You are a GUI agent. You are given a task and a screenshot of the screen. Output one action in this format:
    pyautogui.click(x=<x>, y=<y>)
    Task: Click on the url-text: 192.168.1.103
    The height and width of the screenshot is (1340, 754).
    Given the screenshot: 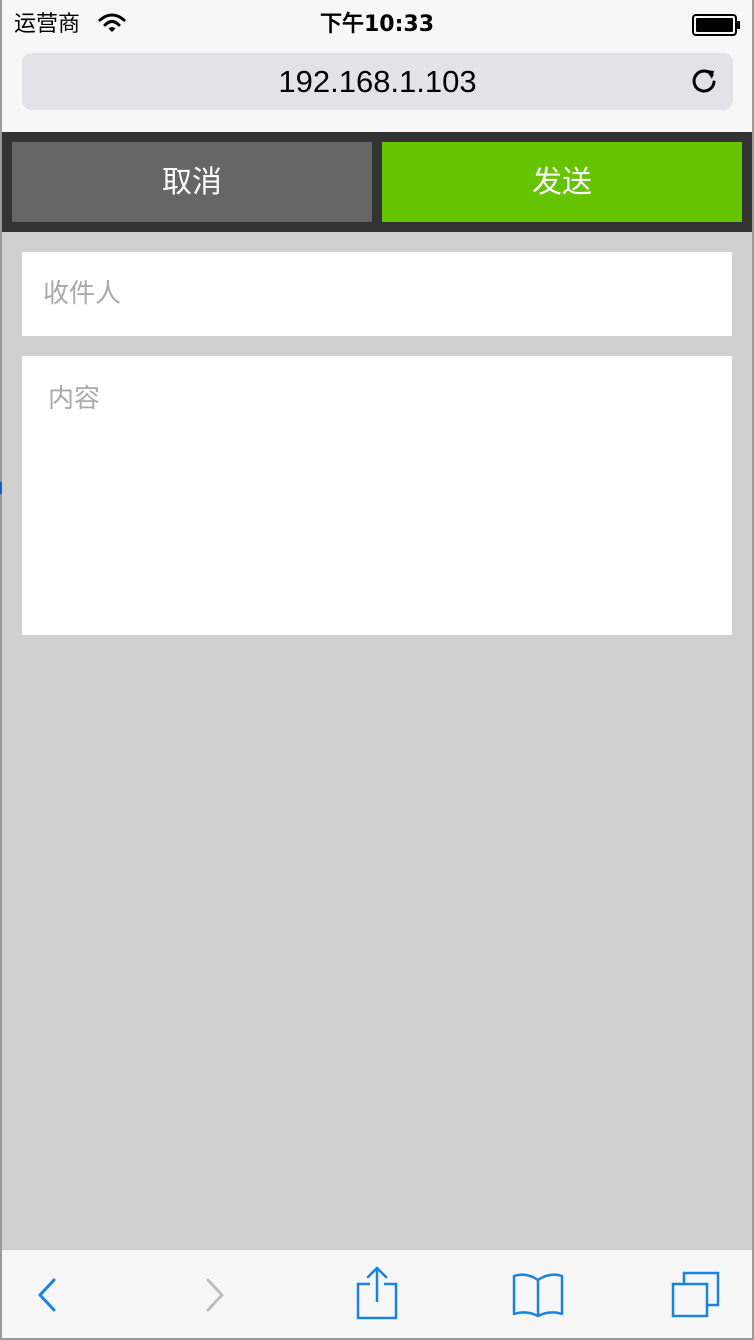 What is the action you would take?
    pyautogui.click(x=377, y=81)
    